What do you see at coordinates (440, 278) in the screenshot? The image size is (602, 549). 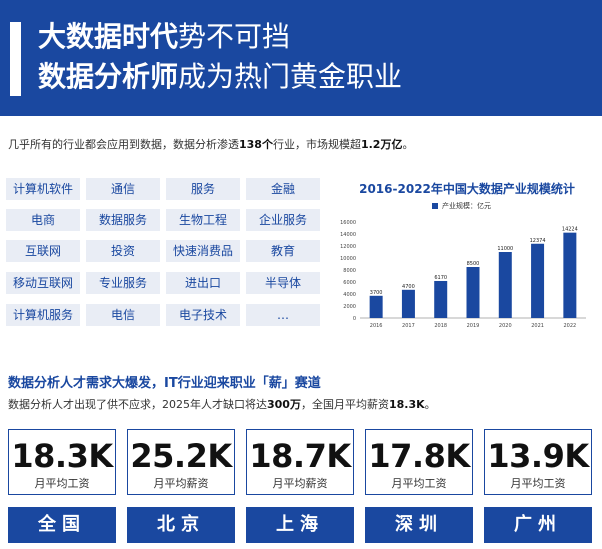 I see `bar-value-label: 6170` at bounding box center [440, 278].